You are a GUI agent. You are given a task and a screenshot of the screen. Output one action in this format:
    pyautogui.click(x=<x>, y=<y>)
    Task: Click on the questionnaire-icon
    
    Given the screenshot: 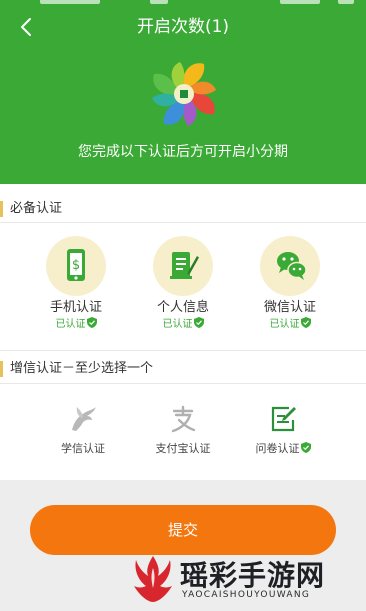 What is the action you would take?
    pyautogui.click(x=283, y=419)
    